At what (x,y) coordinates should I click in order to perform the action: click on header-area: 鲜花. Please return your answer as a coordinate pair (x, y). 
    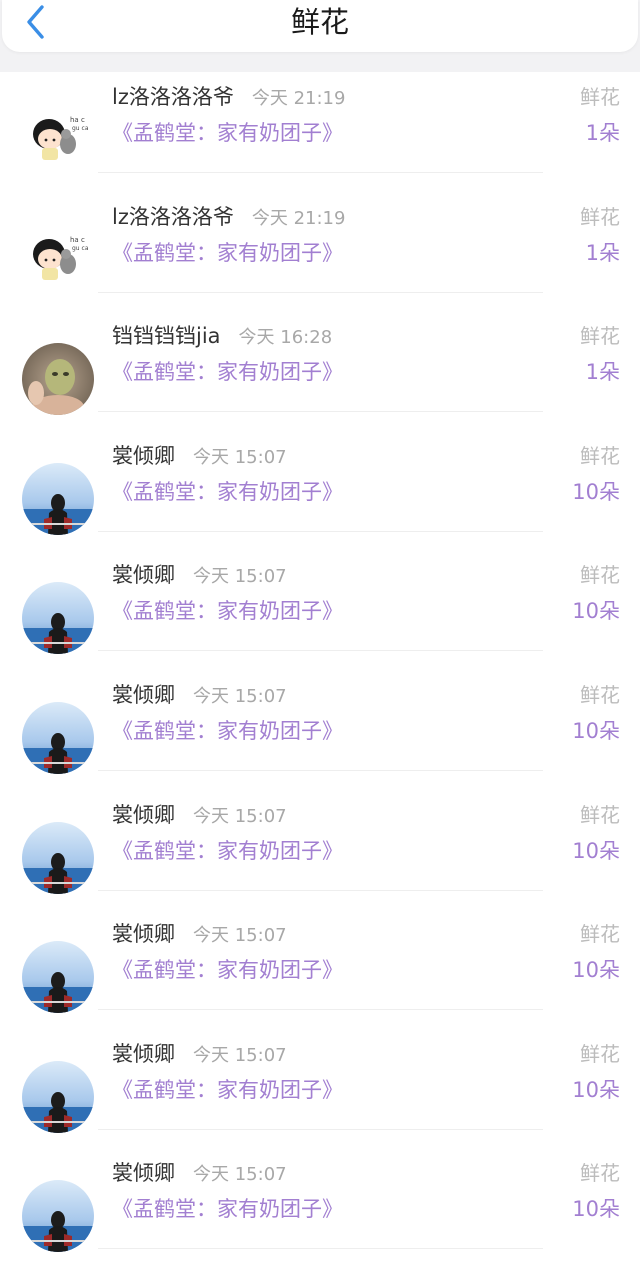
    Looking at the image, I should click on (320, 36).